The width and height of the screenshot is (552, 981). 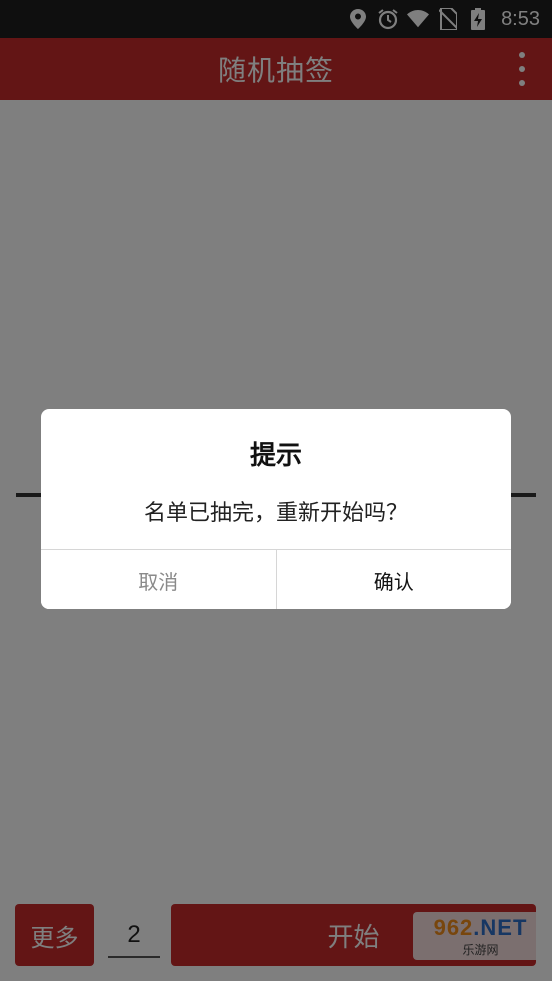 I want to click on cancel-button: 取消, so click(x=159, y=579).